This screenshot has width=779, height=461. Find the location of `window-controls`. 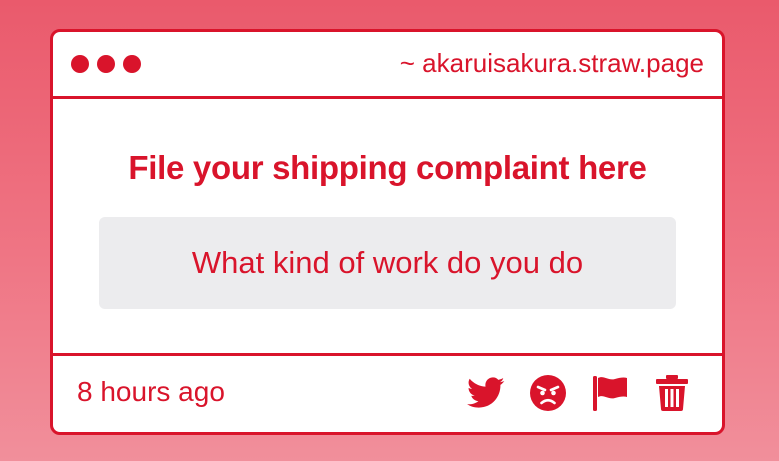

window-controls is located at coordinates (106, 64).